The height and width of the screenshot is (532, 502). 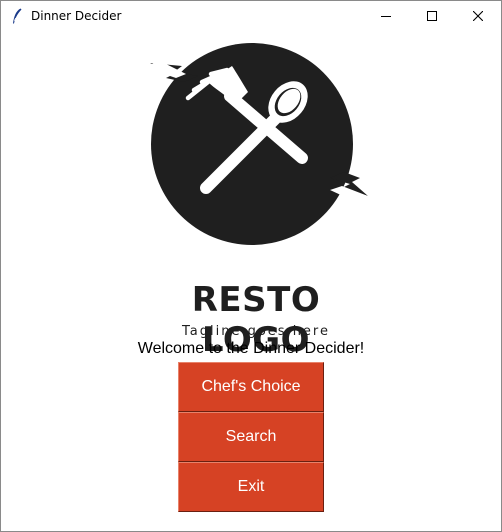 What do you see at coordinates (251, 437) in the screenshot?
I see `search-button: Search` at bounding box center [251, 437].